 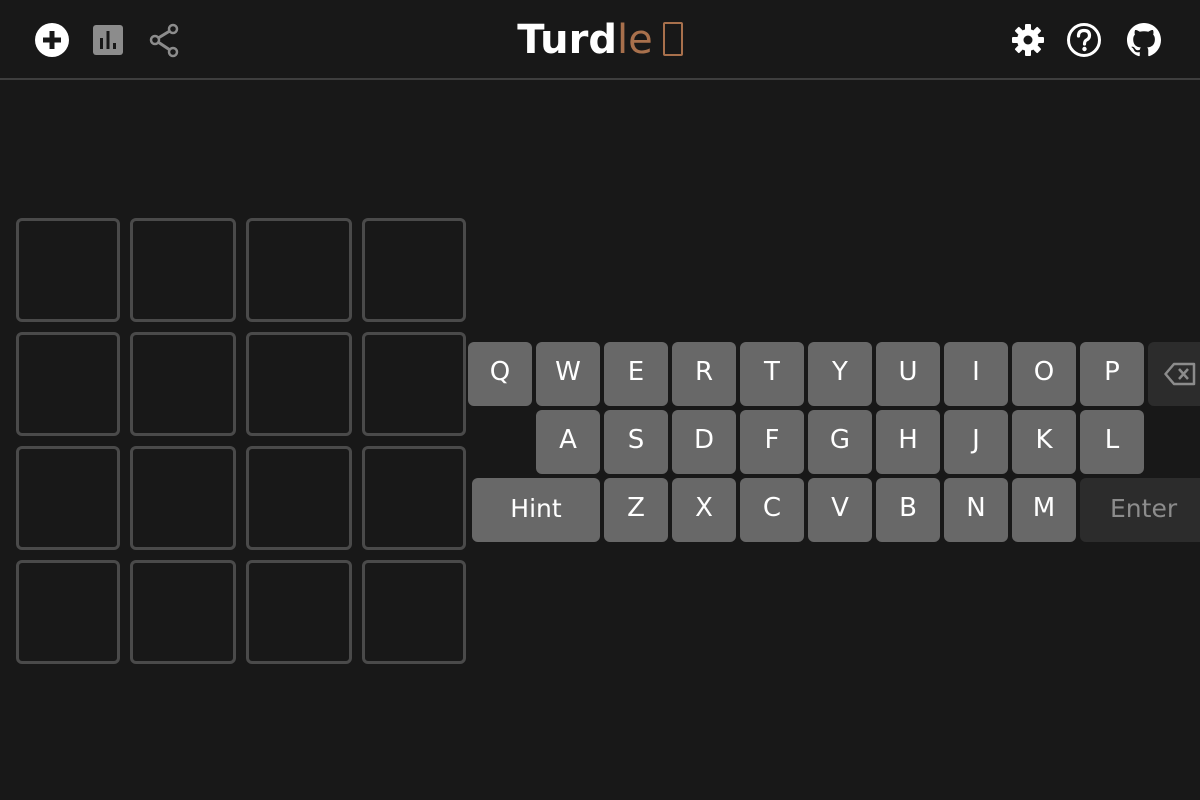 I want to click on key-x: X, so click(x=704, y=510).